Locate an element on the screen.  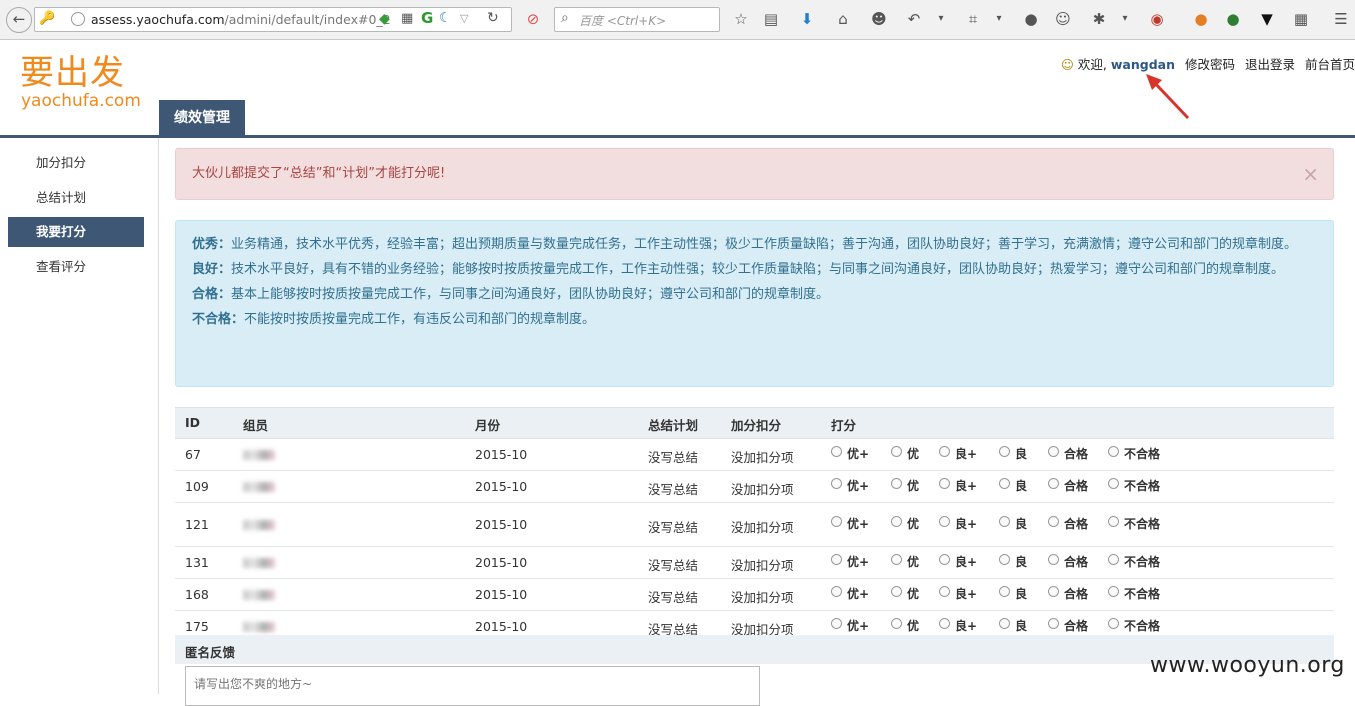
feedback-input is located at coordinates (474, 684).